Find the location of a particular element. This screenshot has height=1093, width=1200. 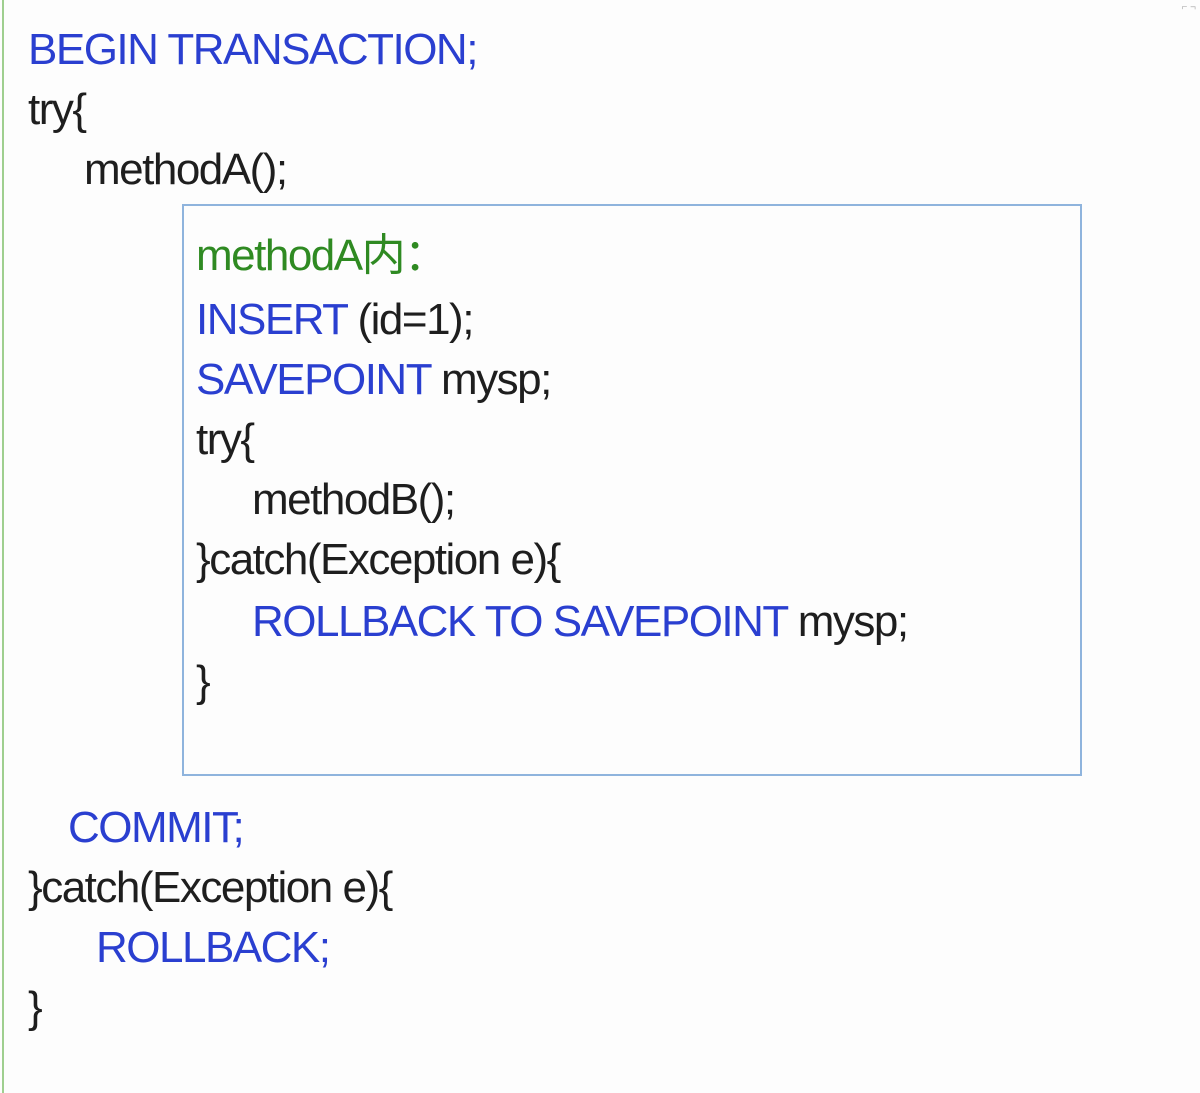

inner-catch-close: } is located at coordinates (203, 681).